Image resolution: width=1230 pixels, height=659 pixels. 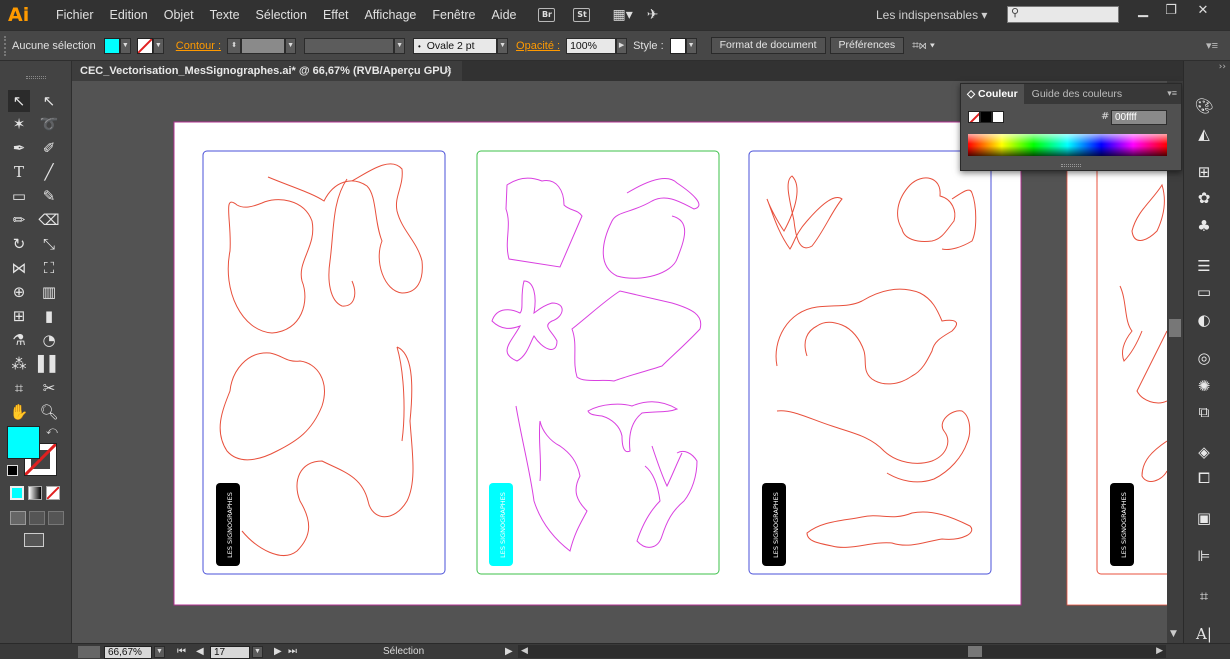 What do you see at coordinates (1204, 634) in the screenshot?
I see `character-panel-icon: A|` at bounding box center [1204, 634].